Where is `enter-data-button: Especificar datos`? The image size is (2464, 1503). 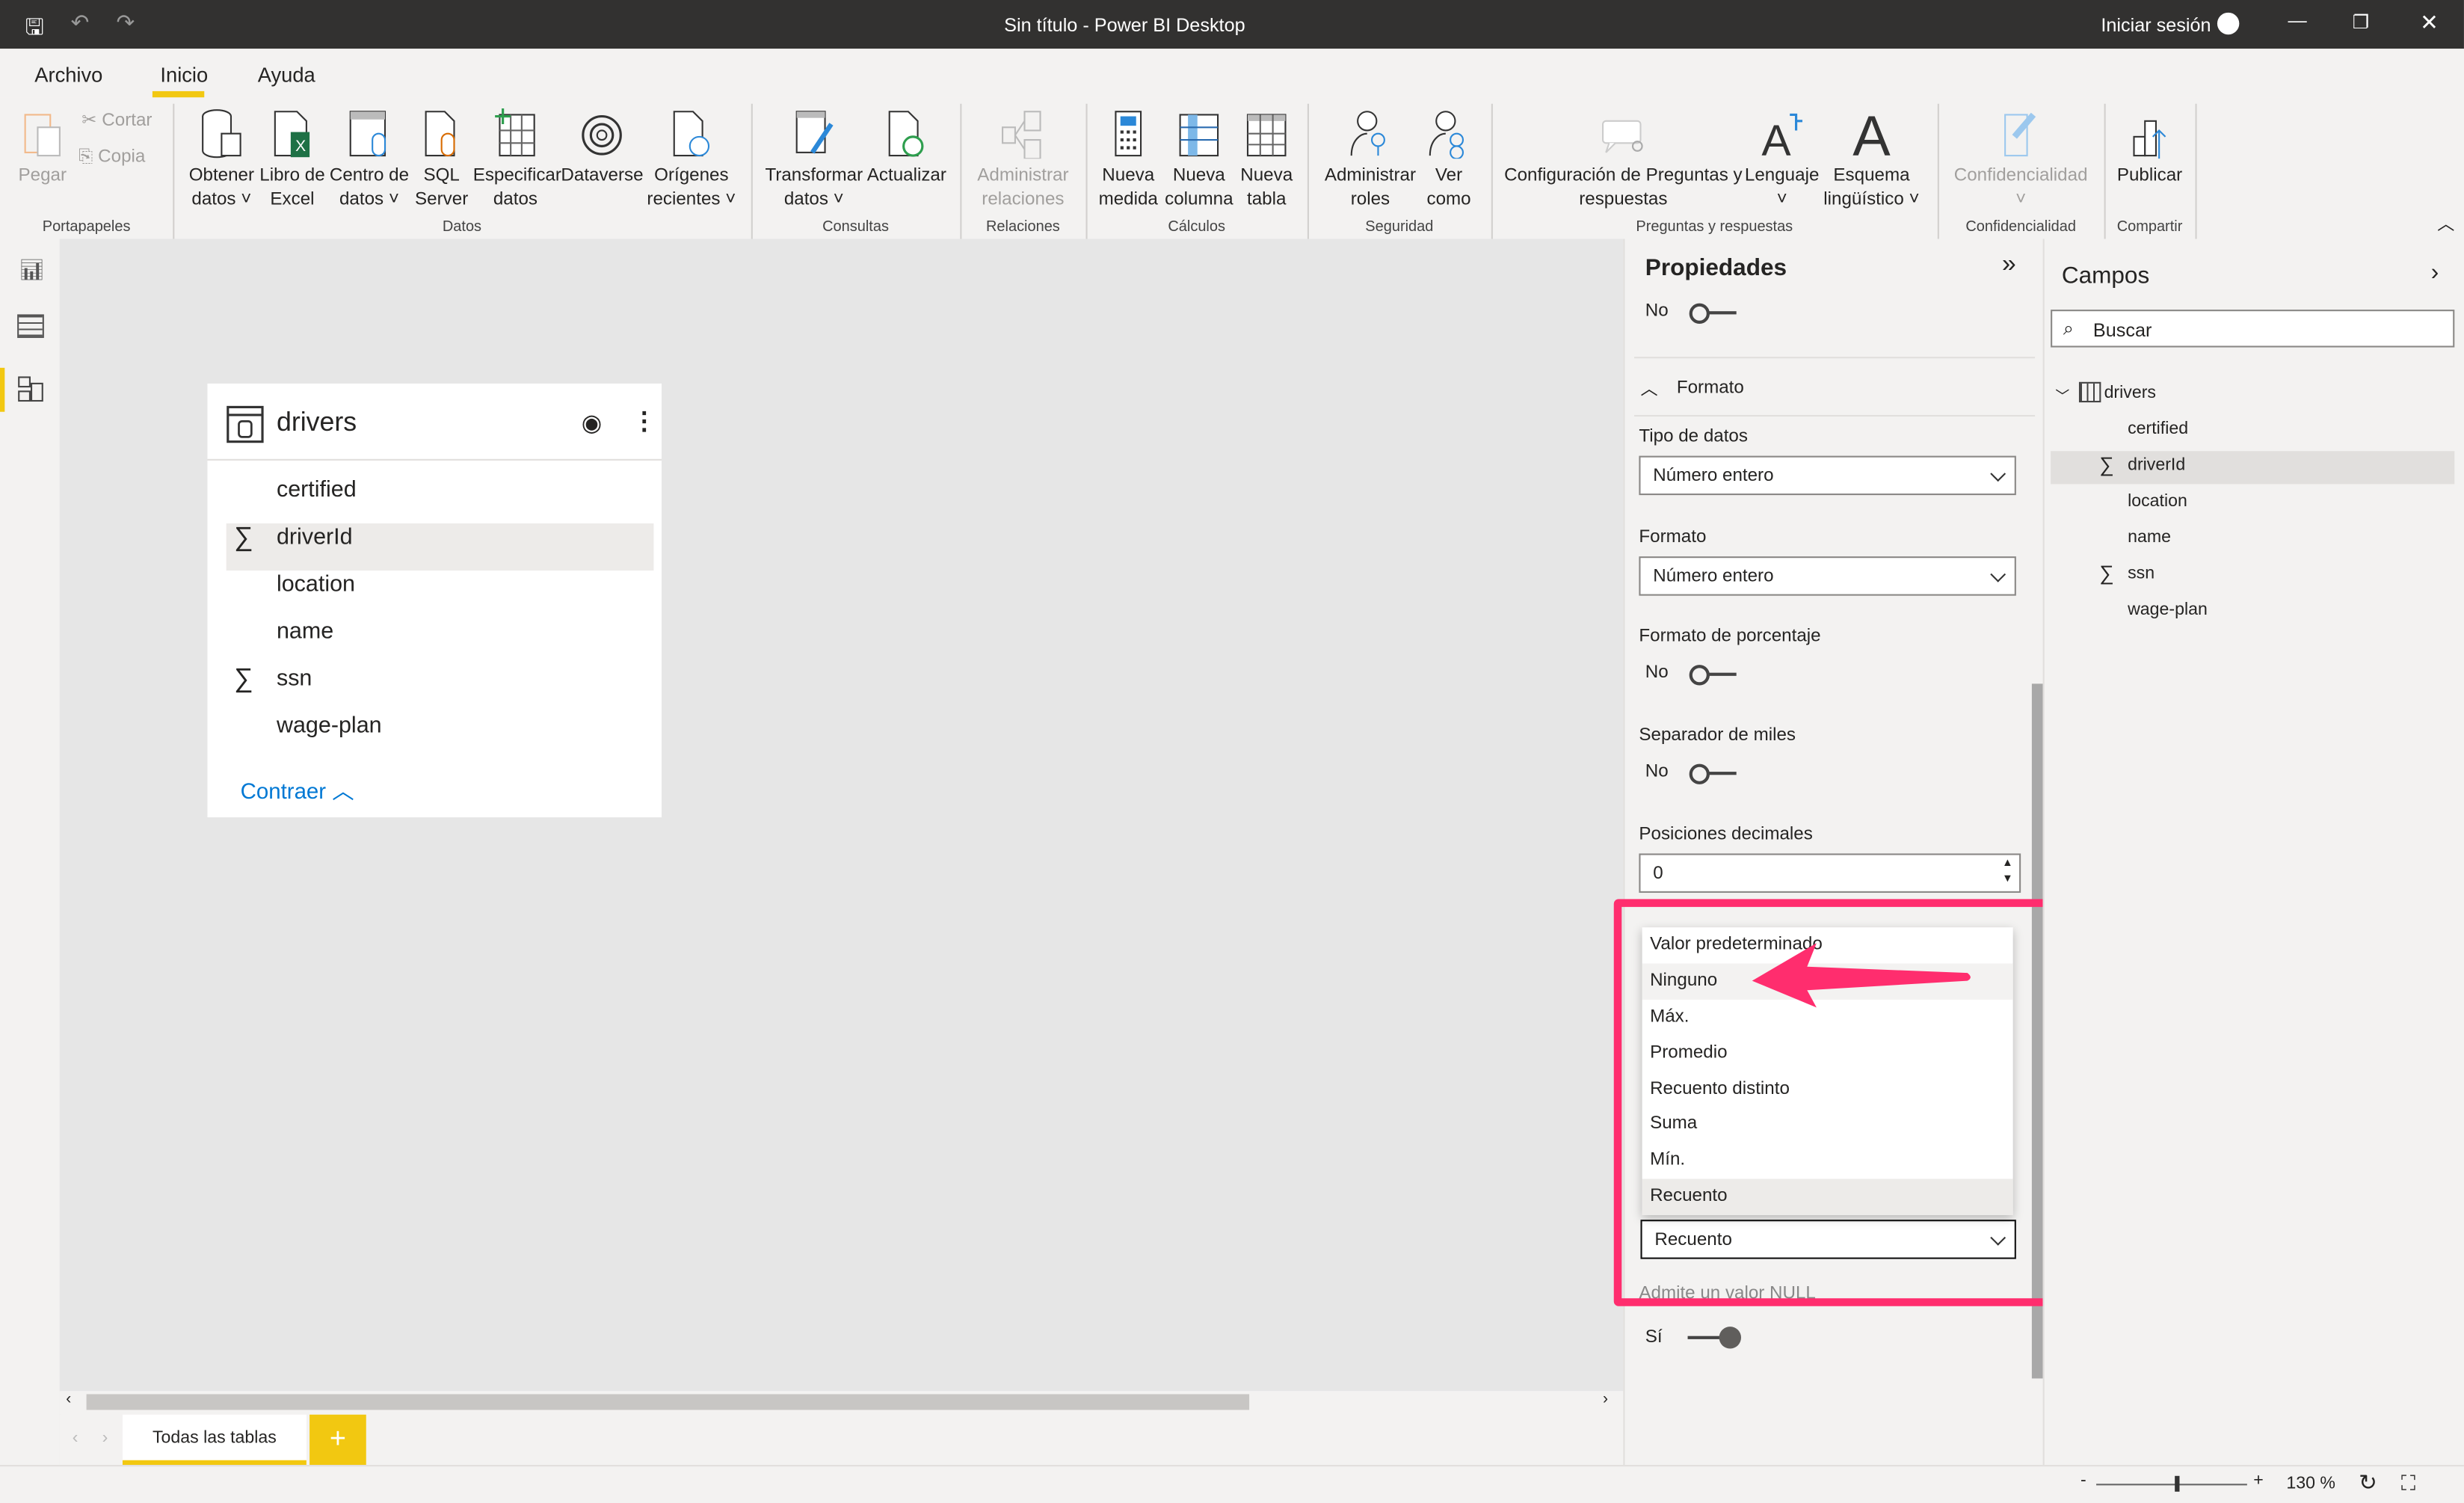 enter-data-button: Especificar datos is located at coordinates (517, 158).